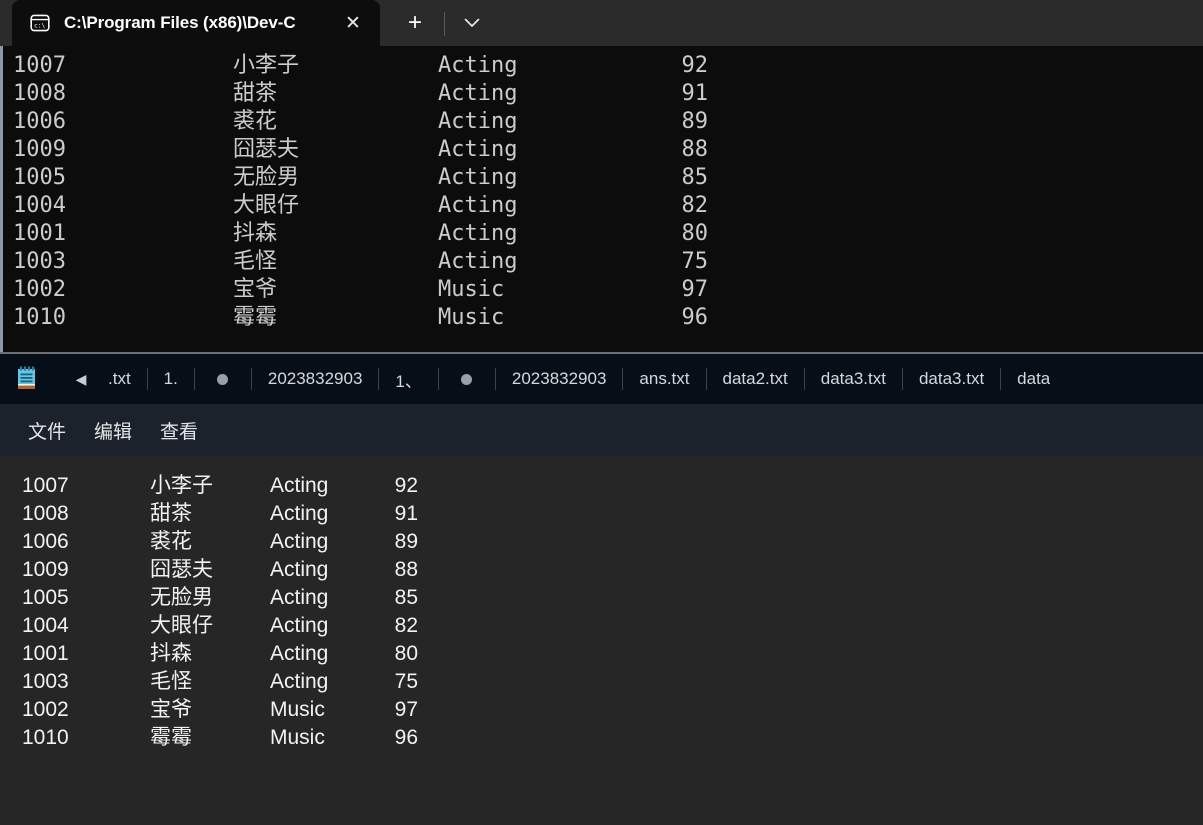  What do you see at coordinates (603, 262) in the screenshot?
I see `terminal-row: 1003 毛怪 Acting 75` at bounding box center [603, 262].